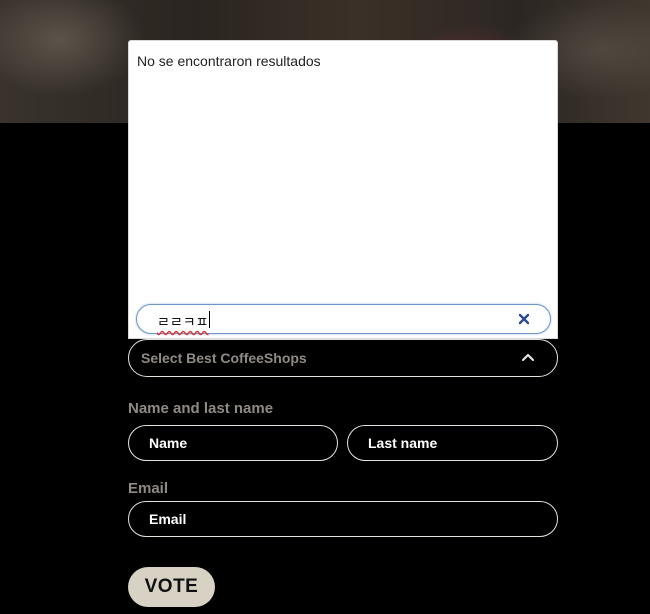  Describe the element at coordinates (229, 61) in the screenshot. I see `no-results-message: No se encontraron resultados` at that location.